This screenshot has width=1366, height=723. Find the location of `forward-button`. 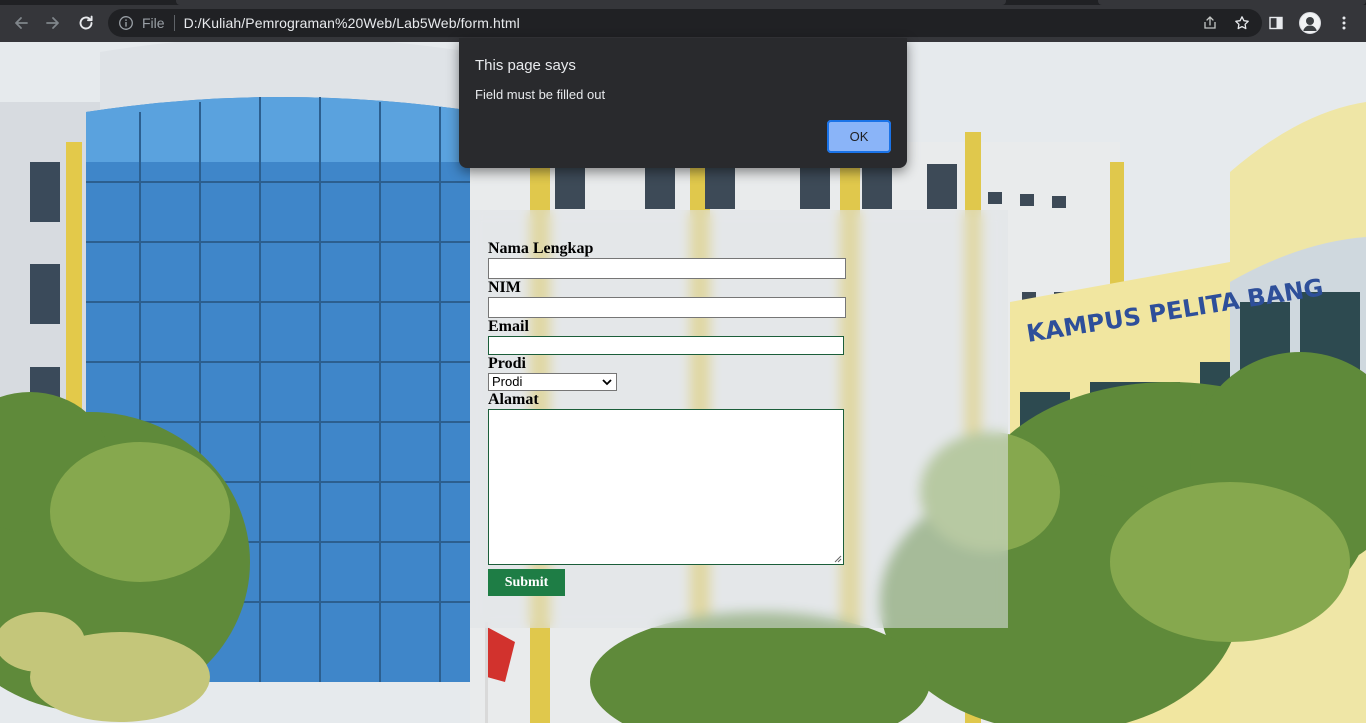

forward-button is located at coordinates (53, 23).